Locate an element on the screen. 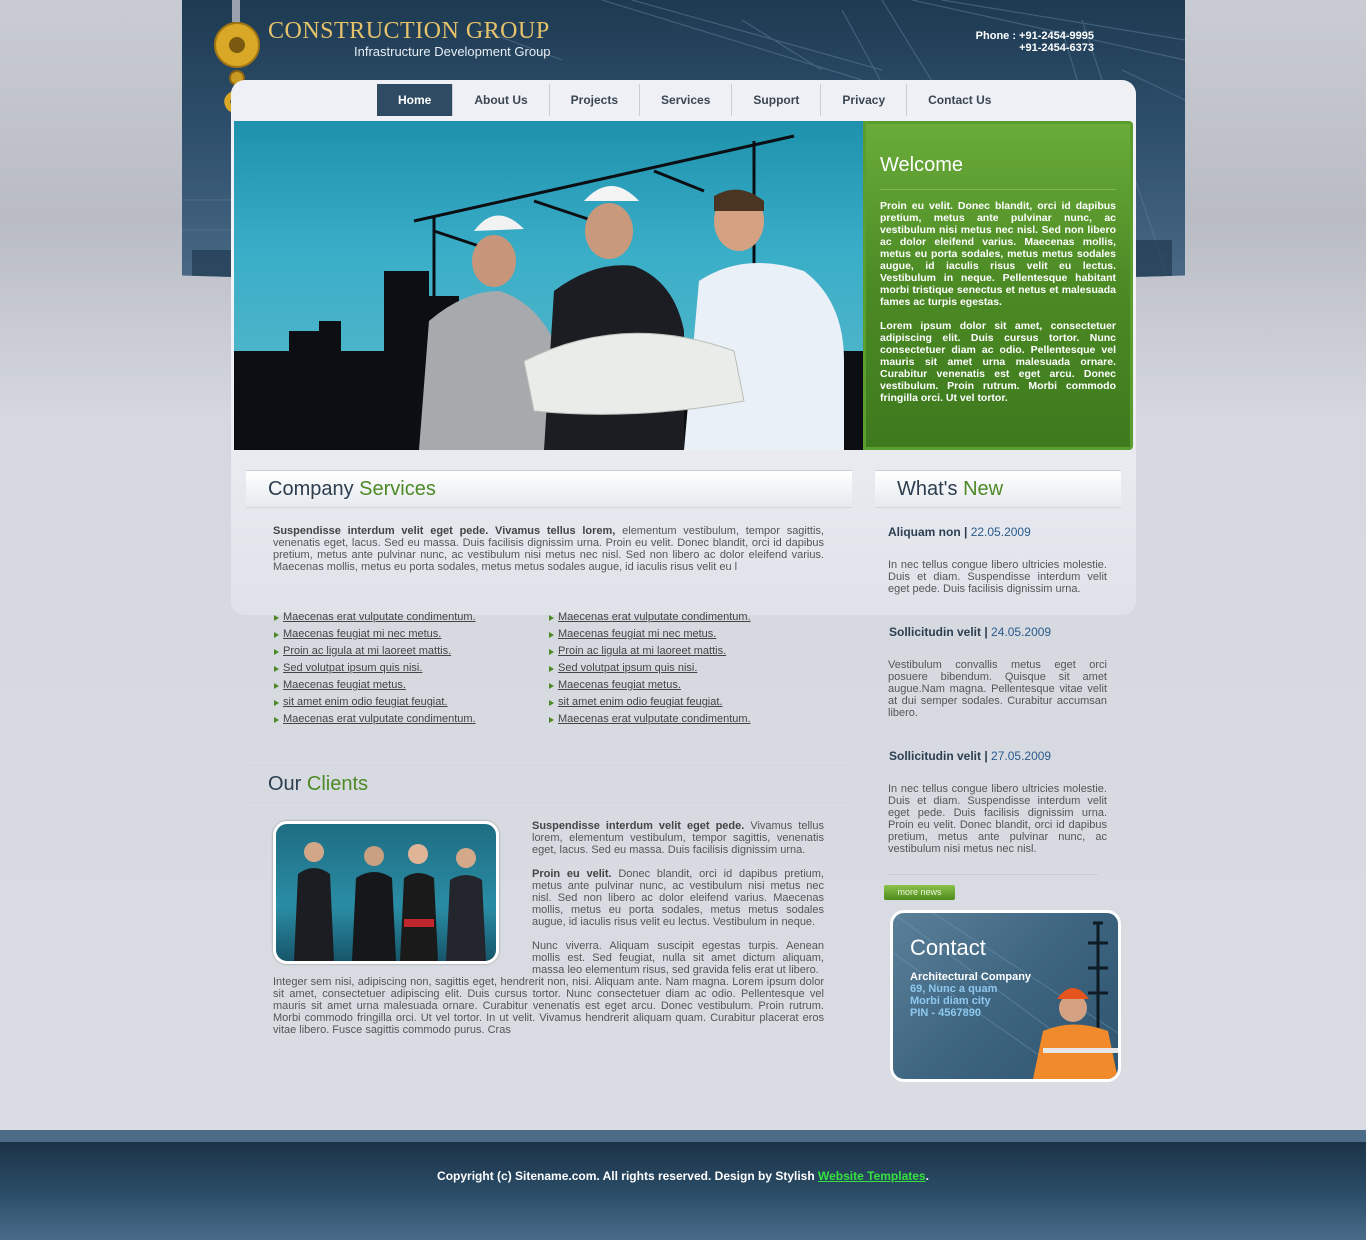  clients-heading-part-1: Our is located at coordinates (287, 784).